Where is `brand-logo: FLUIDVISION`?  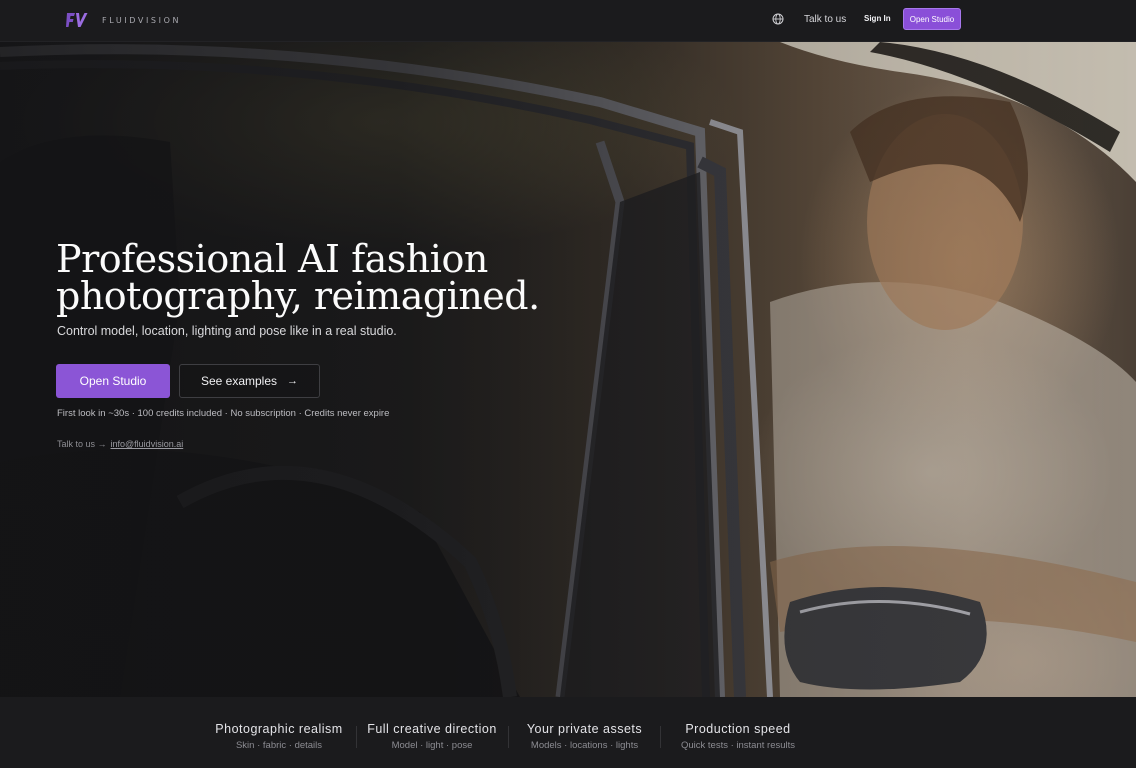 brand-logo: FLUIDVISION is located at coordinates (123, 20).